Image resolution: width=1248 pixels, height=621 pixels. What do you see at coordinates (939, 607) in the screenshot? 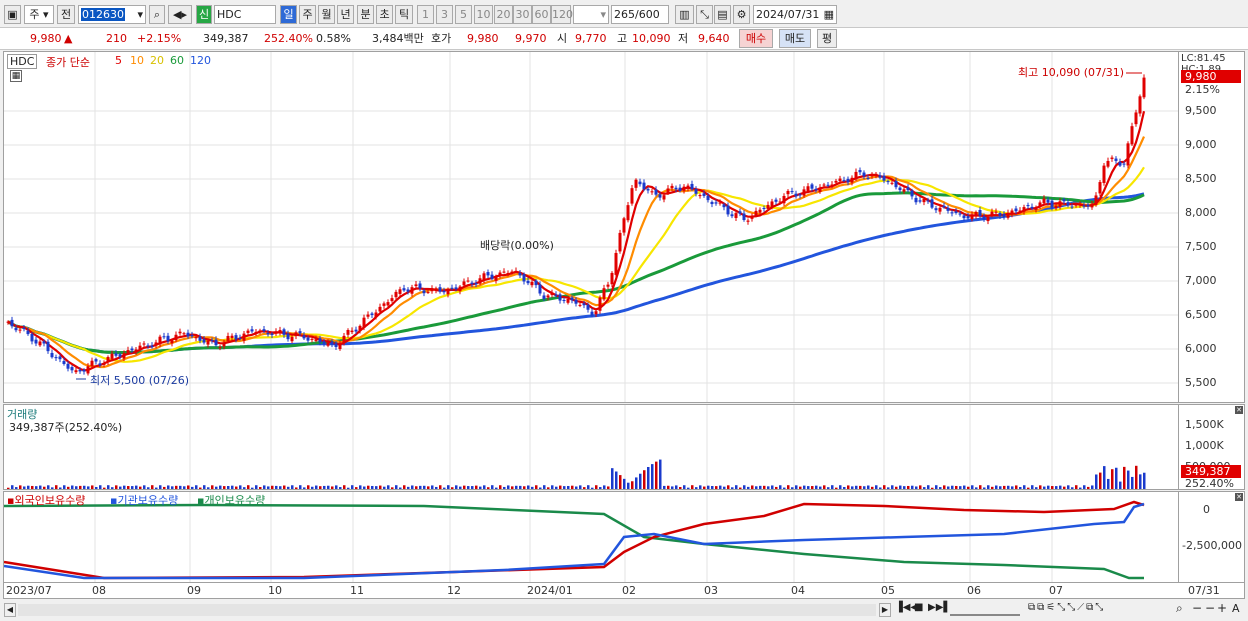
I see `forward-icon: ▶▶▌` at bounding box center [939, 607].